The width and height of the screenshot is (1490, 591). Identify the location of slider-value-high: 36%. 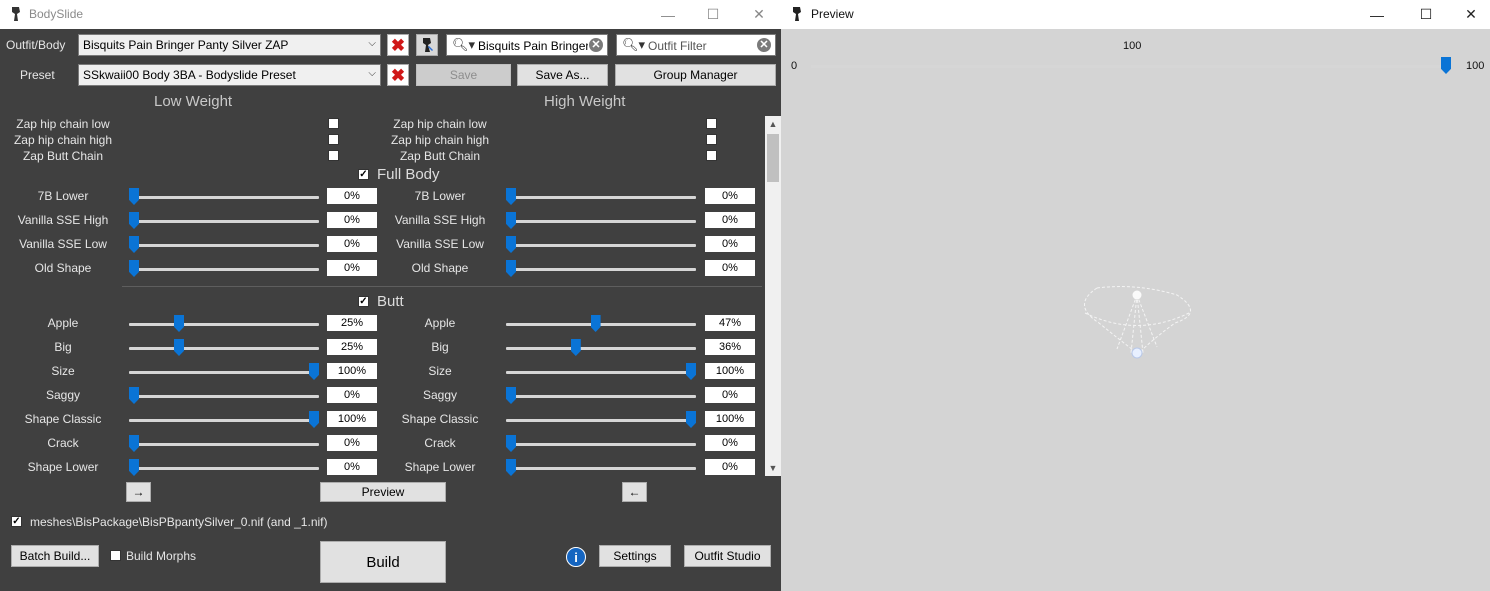
(730, 347).